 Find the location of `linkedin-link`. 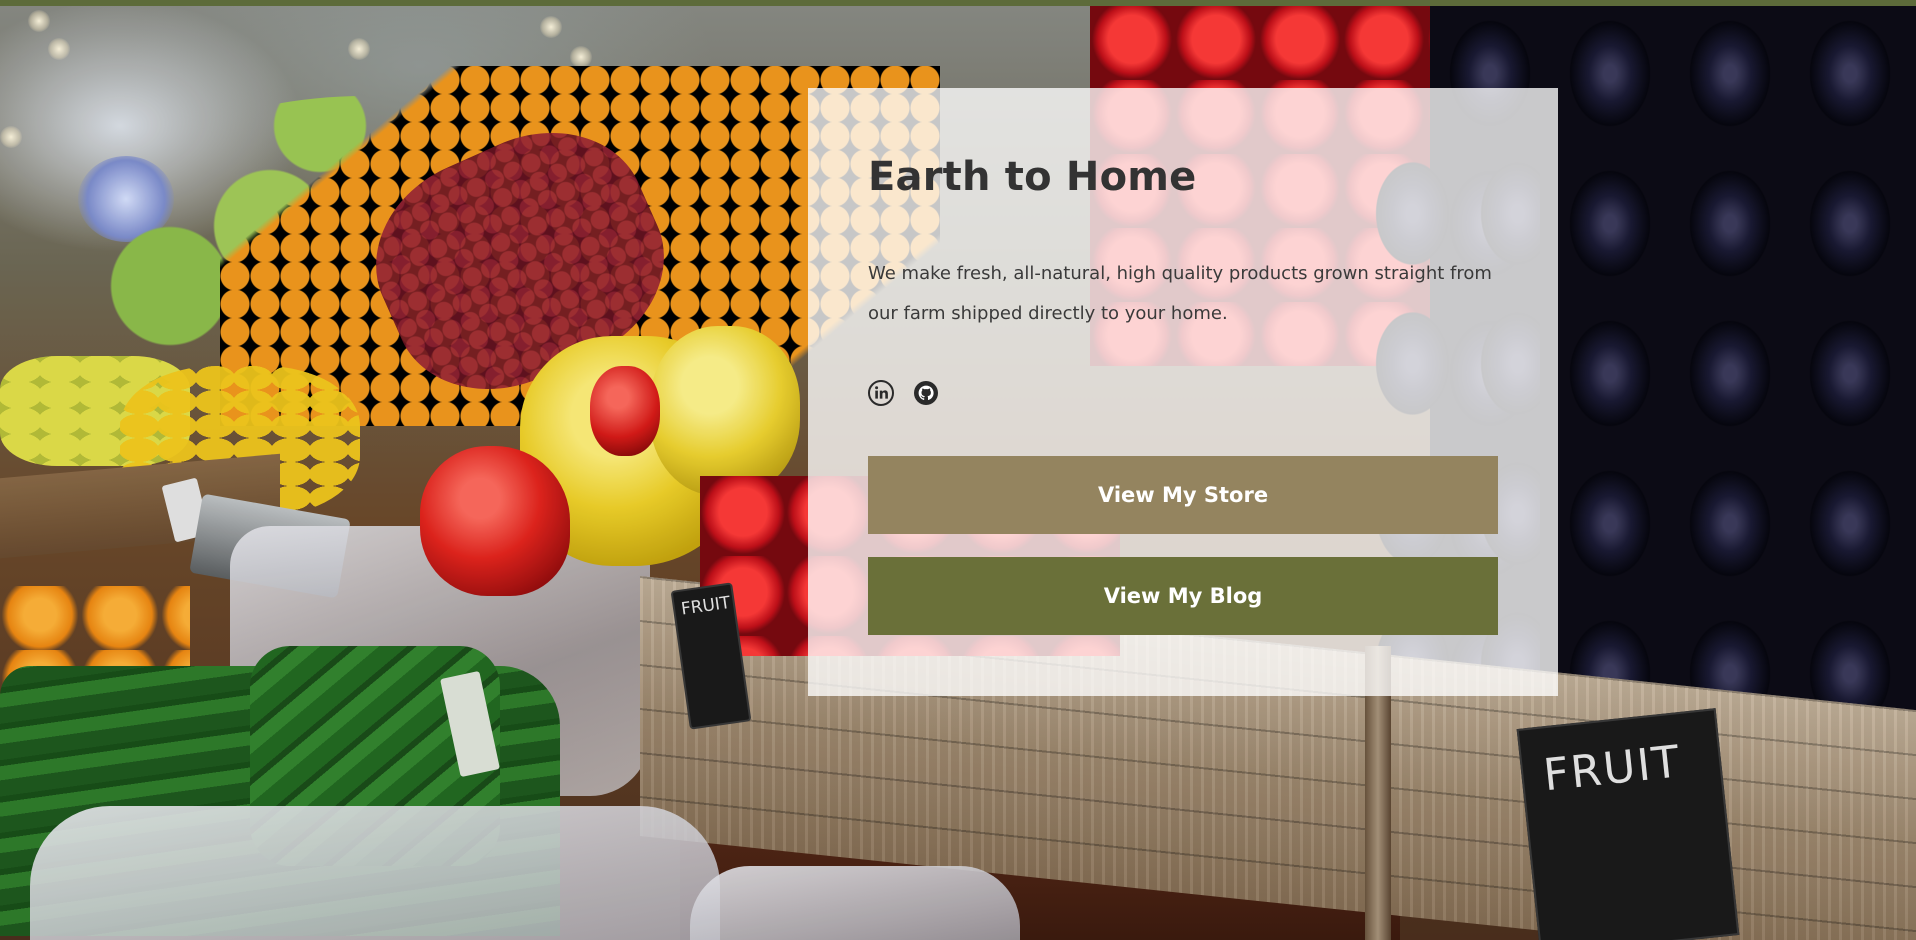

linkedin-link is located at coordinates (881, 393).